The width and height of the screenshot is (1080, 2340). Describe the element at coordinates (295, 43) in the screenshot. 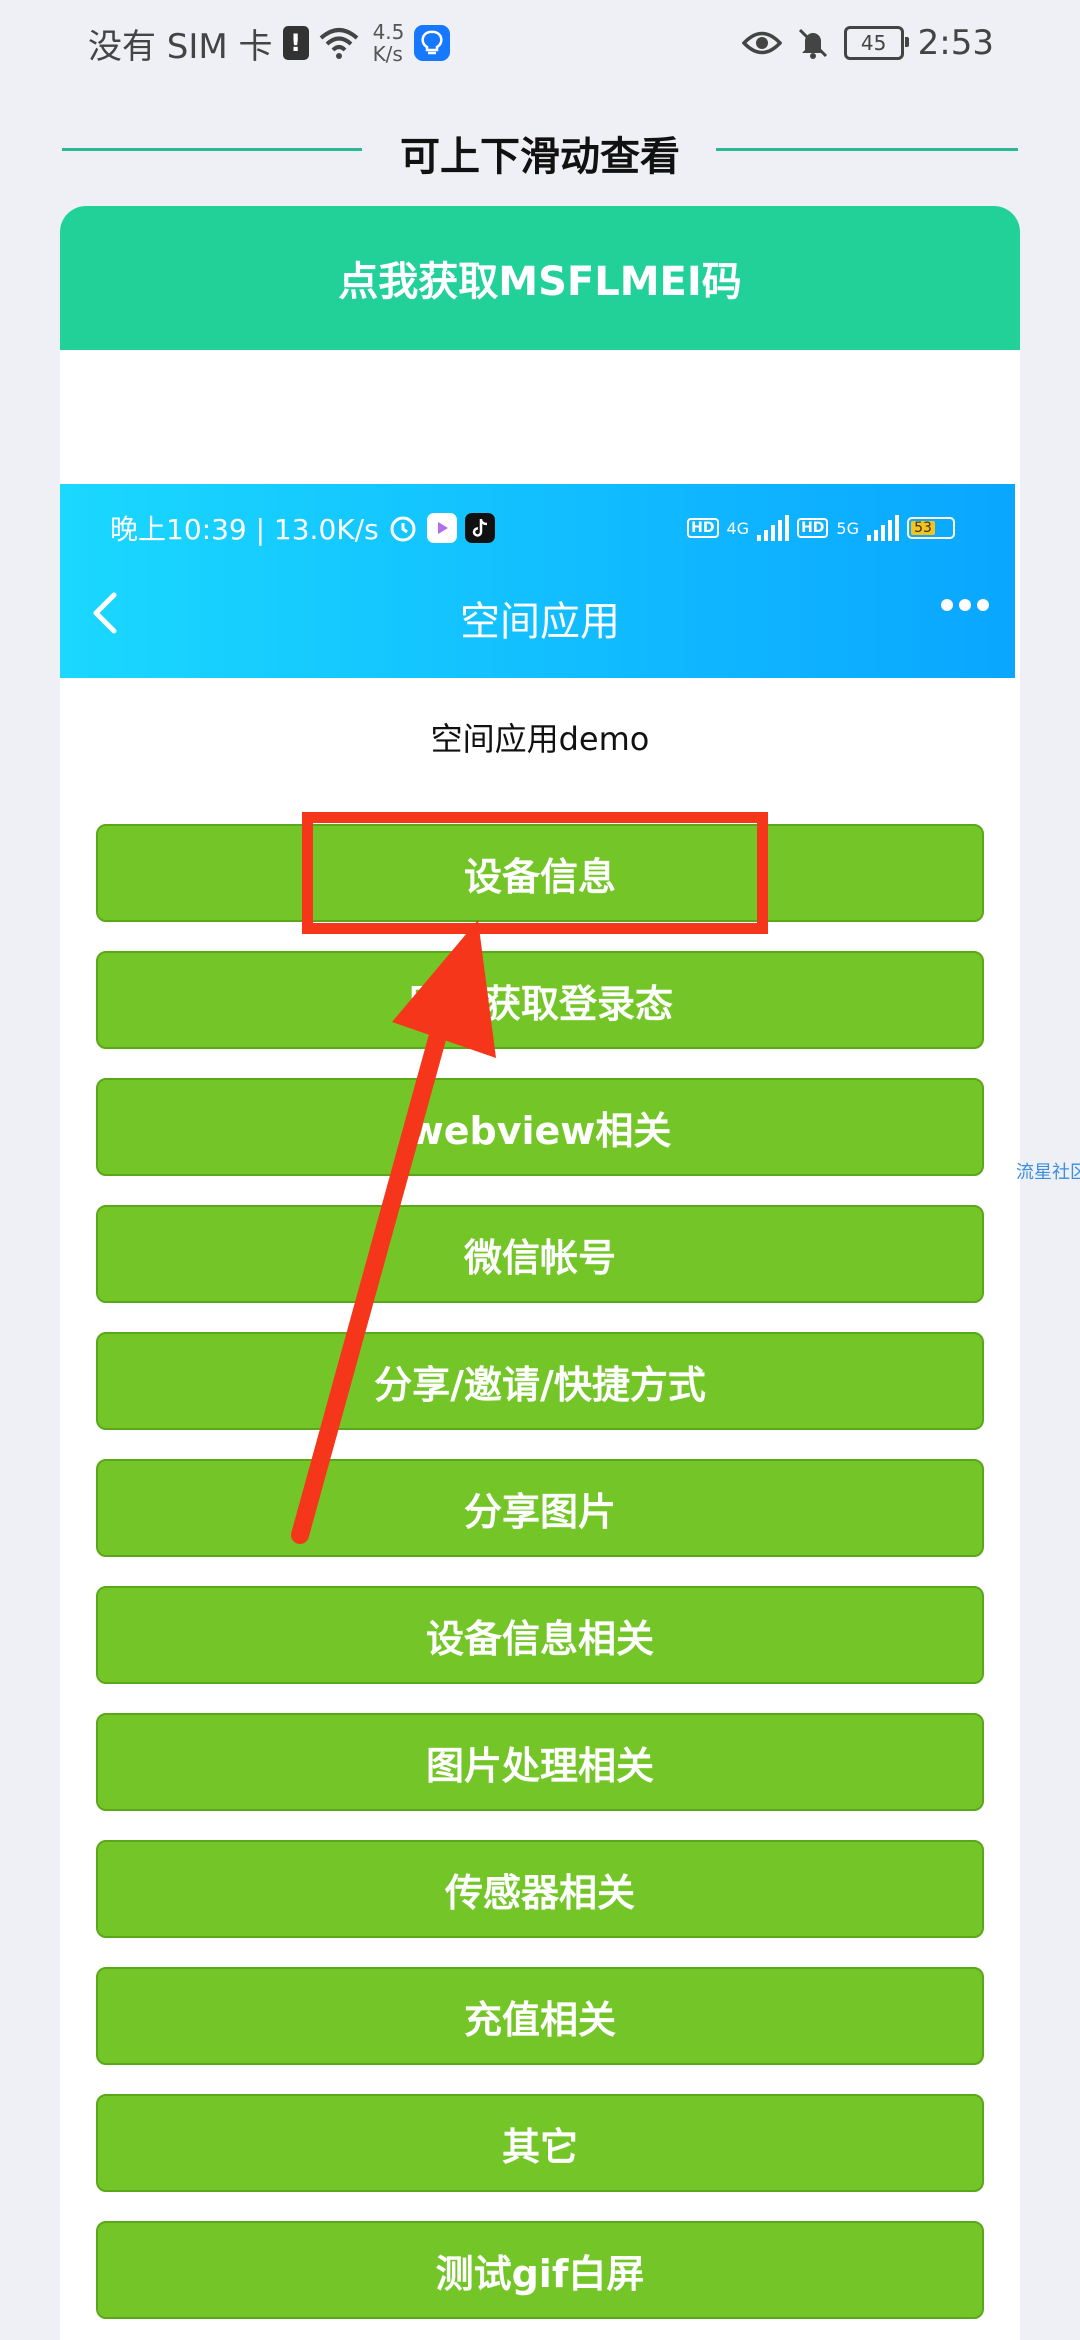

I see `sim-alert-icon: !` at that location.